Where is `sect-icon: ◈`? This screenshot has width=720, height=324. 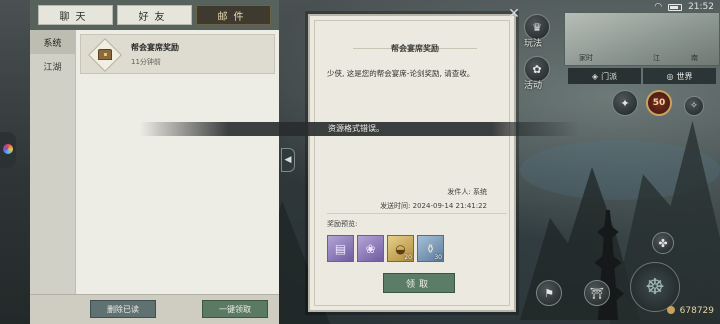 sect-icon: ◈ is located at coordinates (595, 76).